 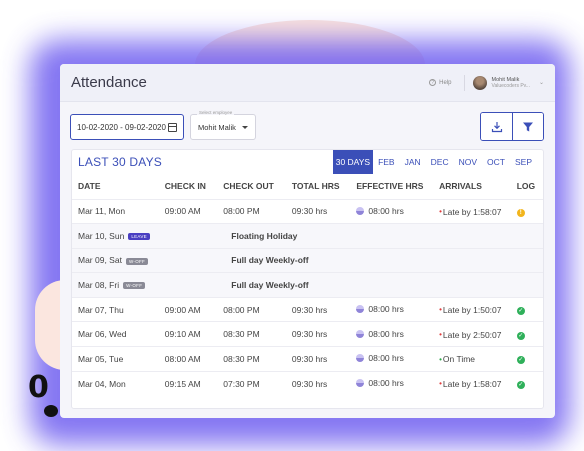 What do you see at coordinates (440, 162) in the screenshot?
I see `tab-dec: DEC` at bounding box center [440, 162].